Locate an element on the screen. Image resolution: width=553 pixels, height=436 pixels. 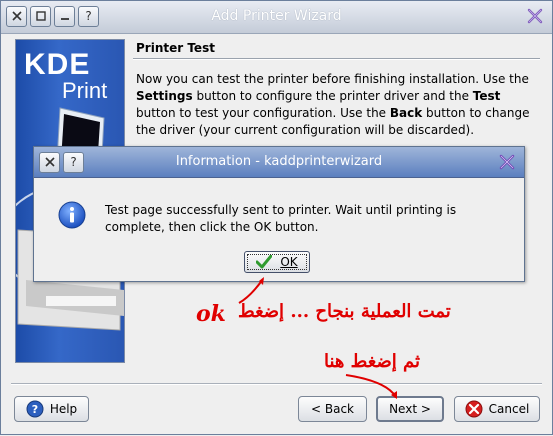
annotation-ok-word: ok is located at coordinates (211, 314).